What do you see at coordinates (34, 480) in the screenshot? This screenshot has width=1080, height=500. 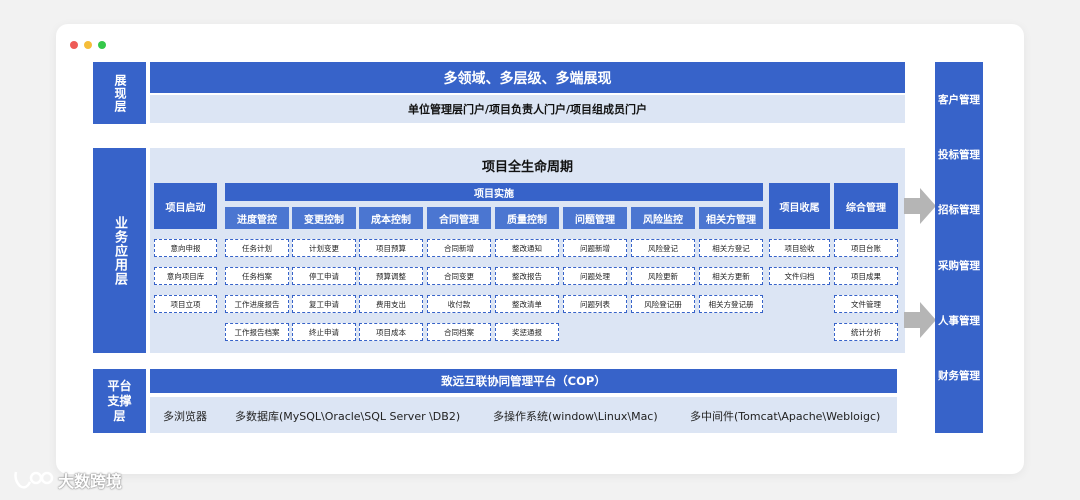 I see `watermark-logo-icon` at bounding box center [34, 480].